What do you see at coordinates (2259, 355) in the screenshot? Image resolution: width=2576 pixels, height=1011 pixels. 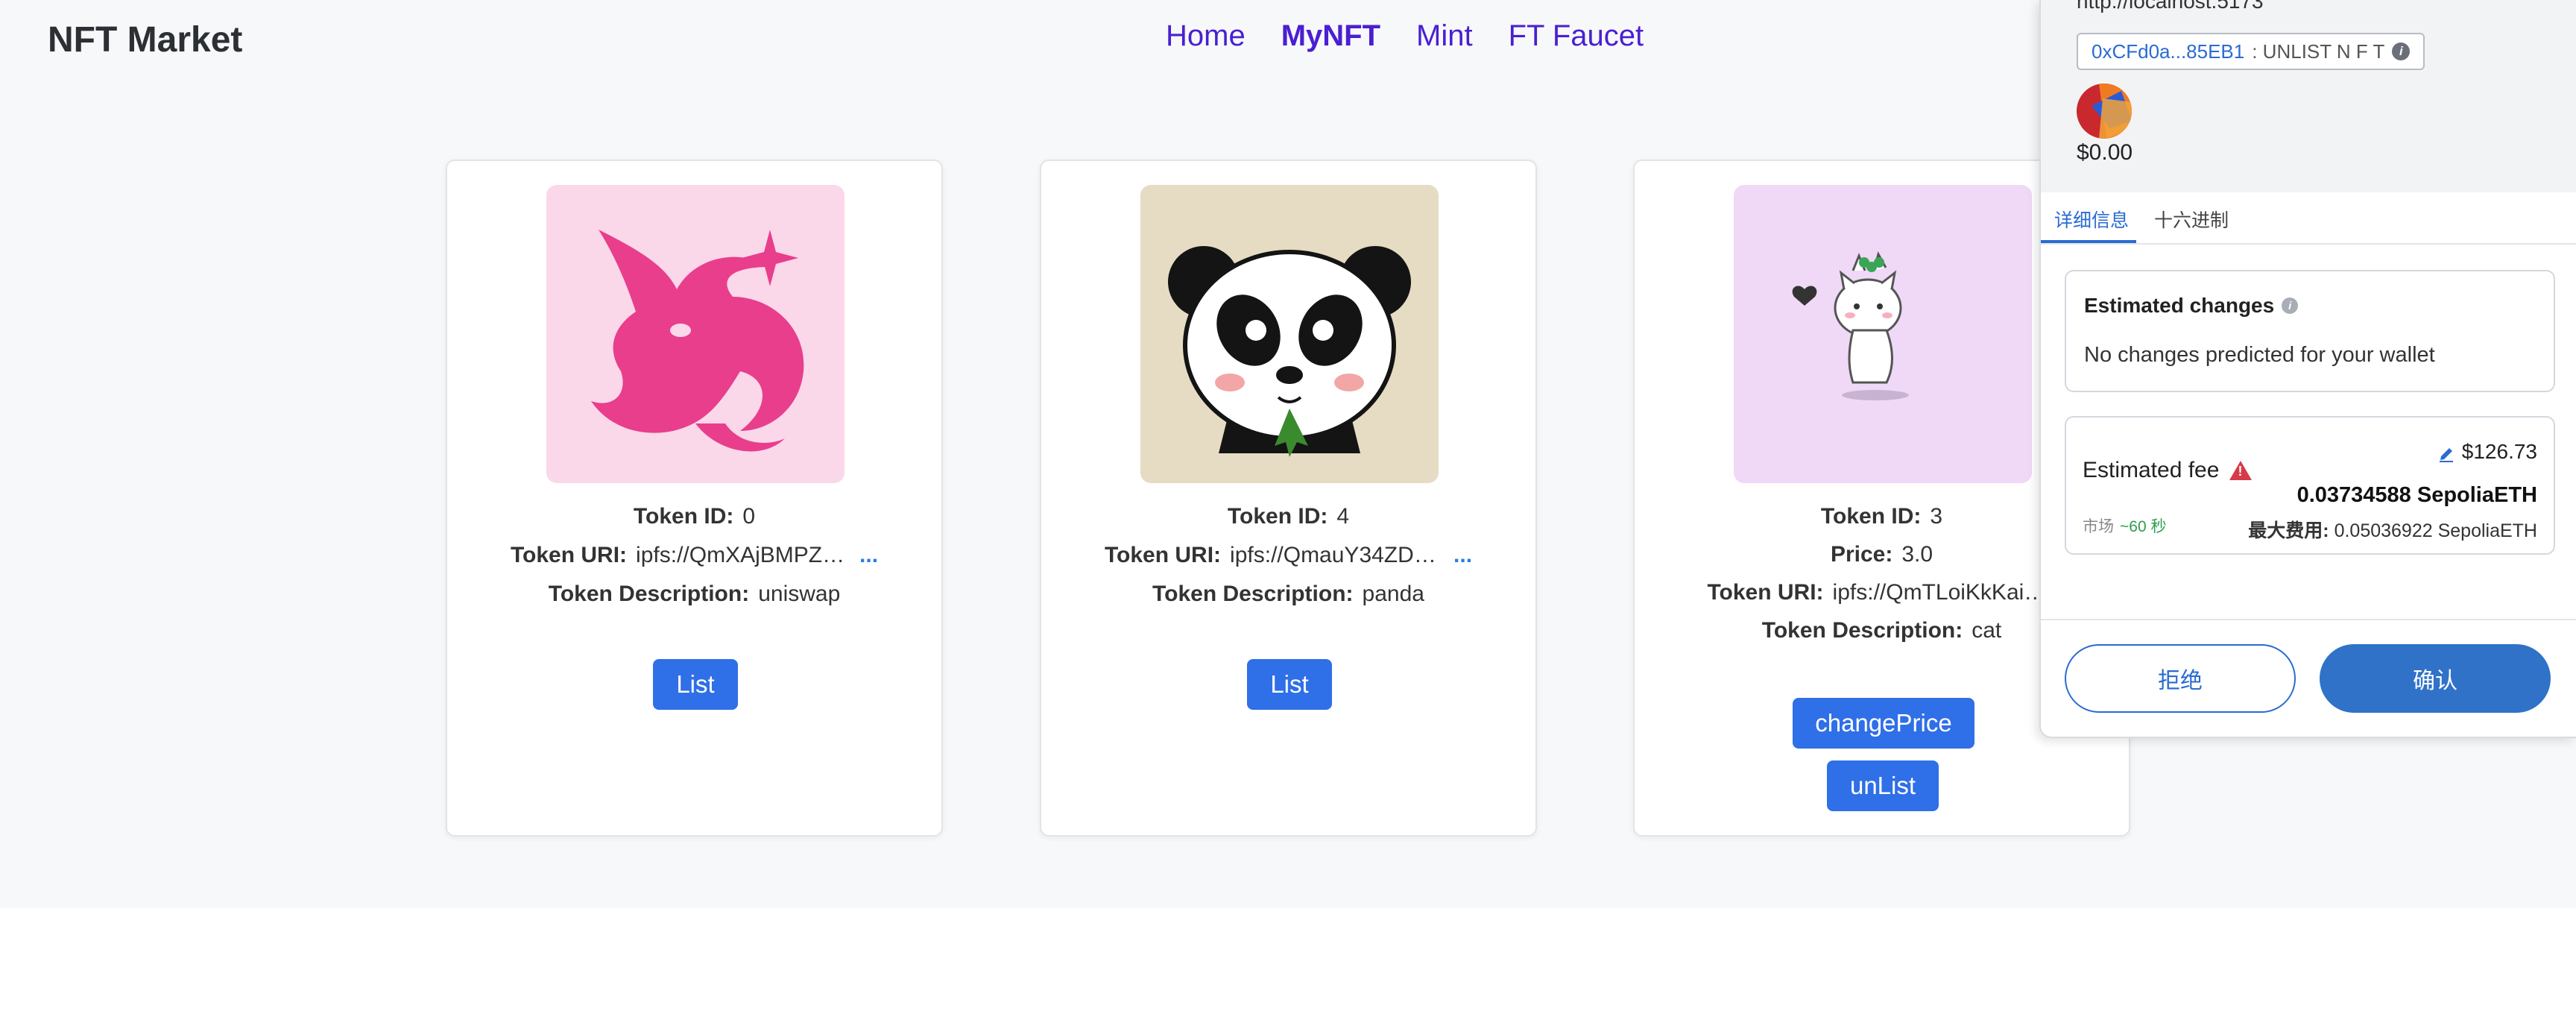 I see `estimated-changes-text: No changes predicted for your wallet` at bounding box center [2259, 355].